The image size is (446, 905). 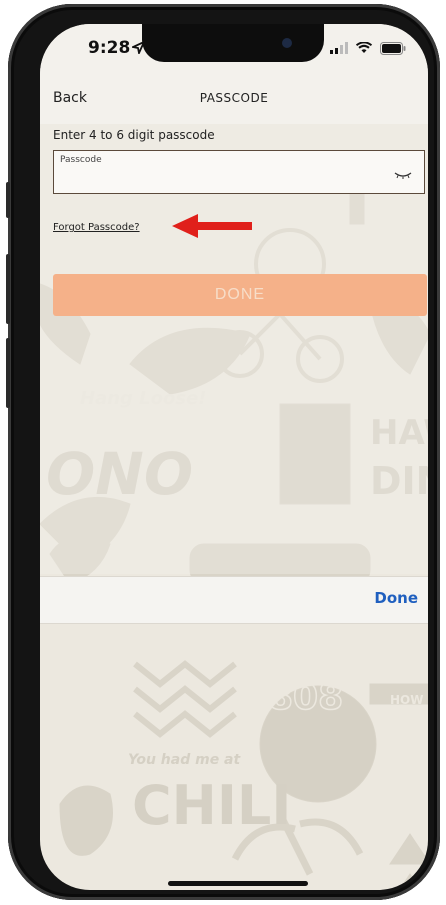 What do you see at coordinates (364, 47) in the screenshot?
I see `wifi-icon` at bounding box center [364, 47].